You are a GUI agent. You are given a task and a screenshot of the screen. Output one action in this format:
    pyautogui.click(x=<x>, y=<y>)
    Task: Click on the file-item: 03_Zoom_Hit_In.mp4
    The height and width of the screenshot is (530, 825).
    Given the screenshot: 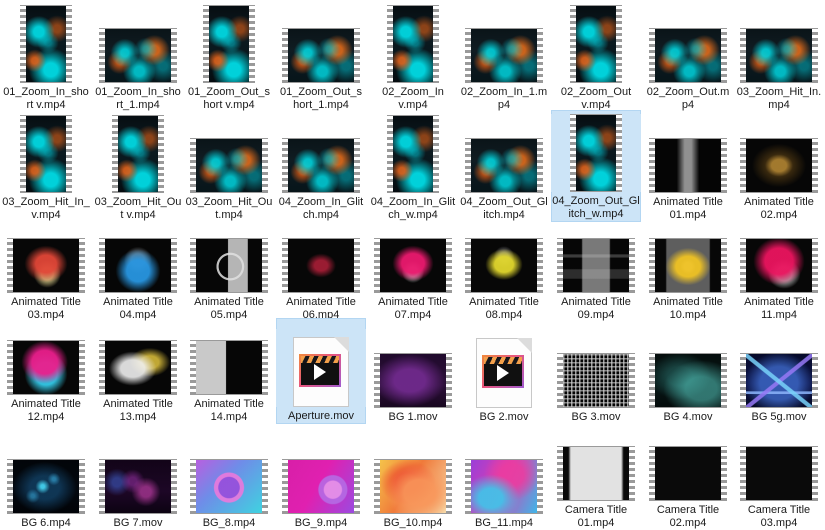 What is the action you would take?
    pyautogui.click(x=779, y=56)
    